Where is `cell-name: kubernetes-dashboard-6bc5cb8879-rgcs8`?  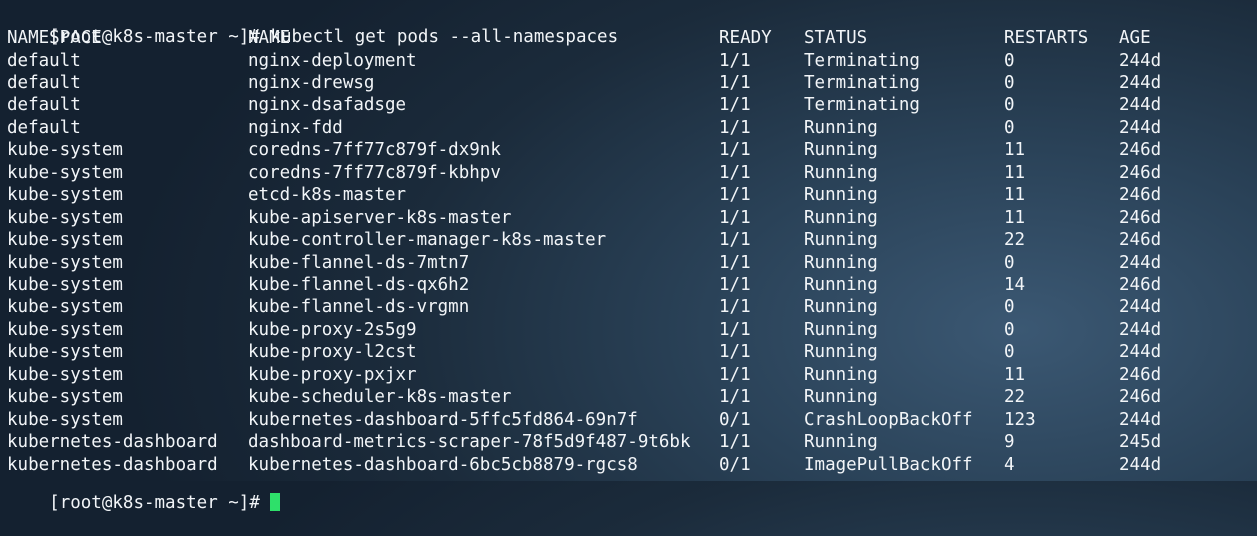 cell-name: kubernetes-dashboard-6bc5cb8879-rgcs8 is located at coordinates (443, 464).